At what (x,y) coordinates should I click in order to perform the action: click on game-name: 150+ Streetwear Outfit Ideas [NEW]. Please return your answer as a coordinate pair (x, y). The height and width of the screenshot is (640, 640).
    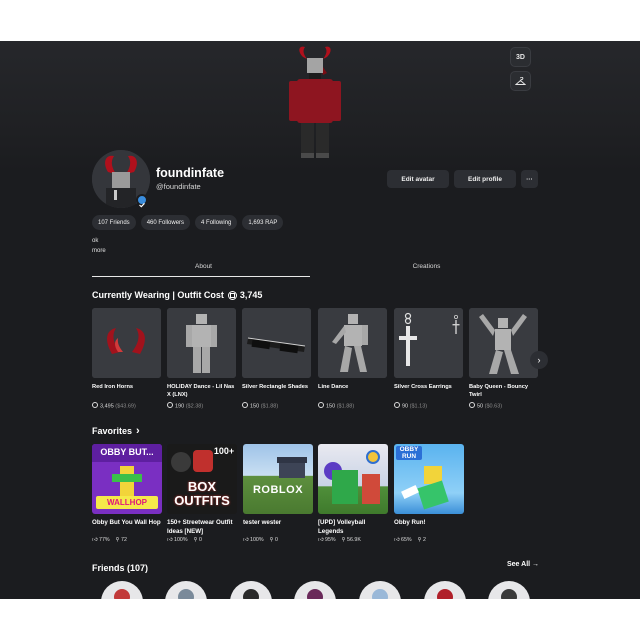
    Looking at the image, I should click on (200, 527).